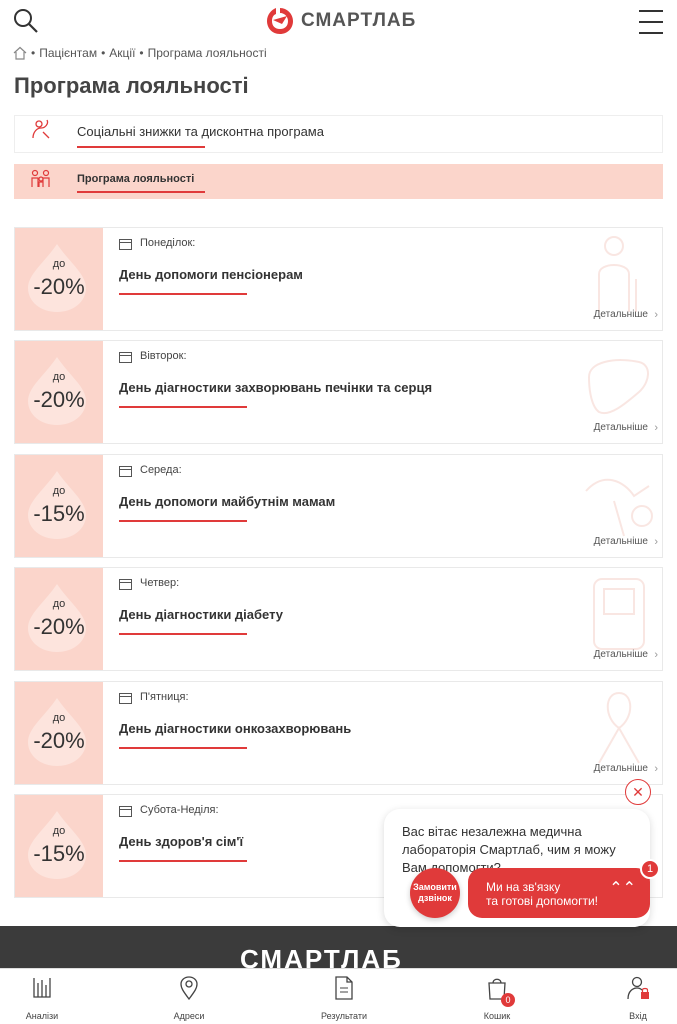 The height and width of the screenshot is (1024, 677). I want to click on nav-label: Результати, so click(344, 1016).